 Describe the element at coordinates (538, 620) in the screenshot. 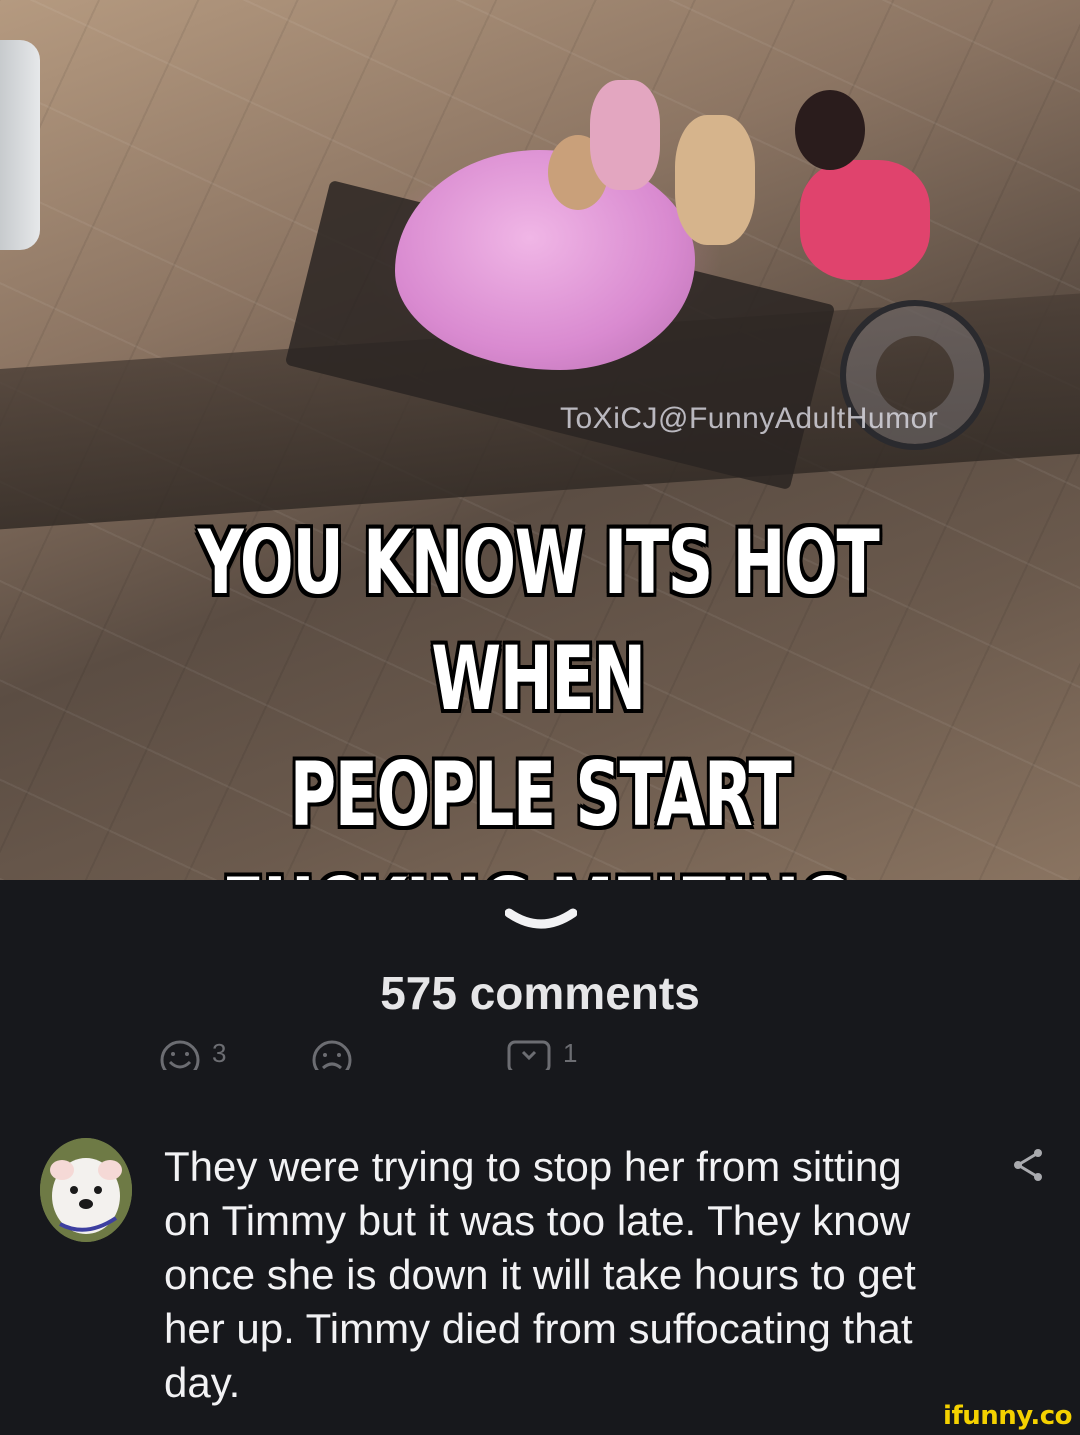

I see `caption-line: YOU KNOW ITS HOT WHEN` at that location.